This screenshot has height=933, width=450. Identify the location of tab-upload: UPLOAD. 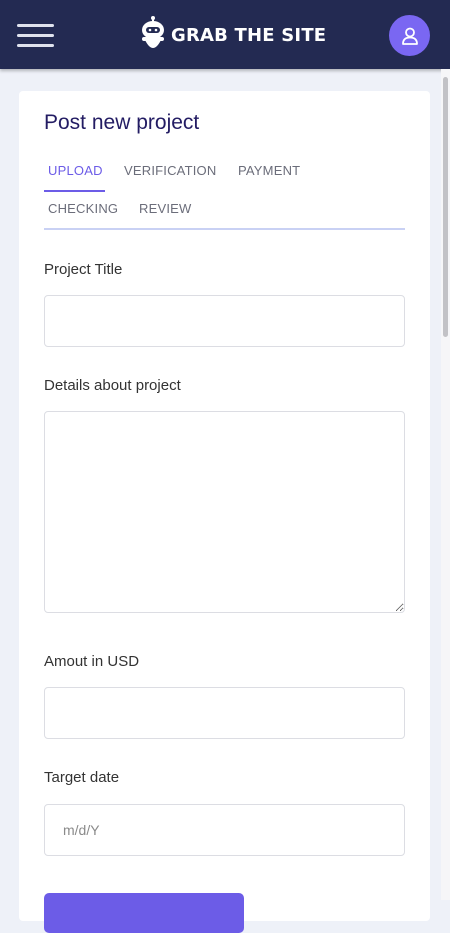
(75, 170).